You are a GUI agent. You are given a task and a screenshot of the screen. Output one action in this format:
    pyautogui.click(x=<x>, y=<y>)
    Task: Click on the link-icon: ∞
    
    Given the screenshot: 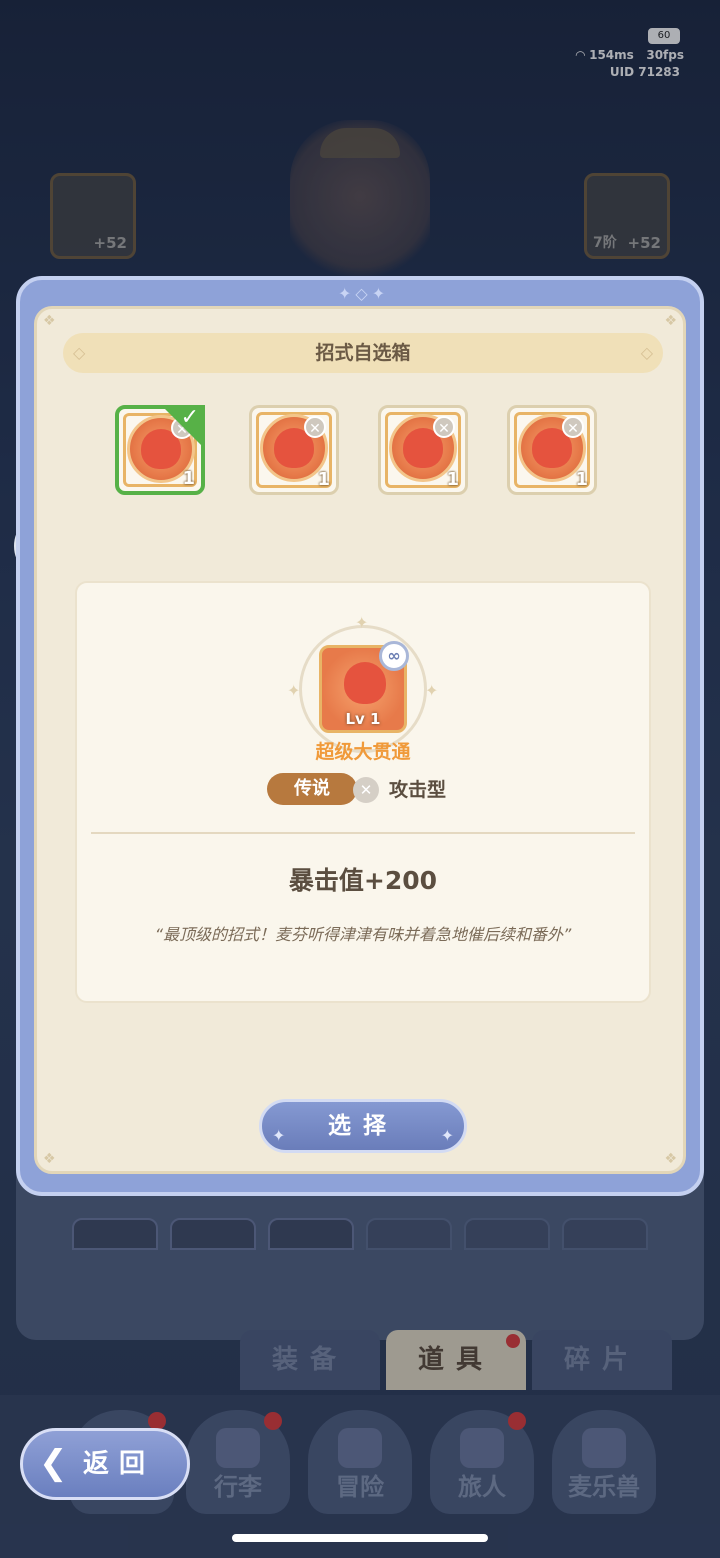 What is the action you would take?
    pyautogui.click(x=394, y=656)
    